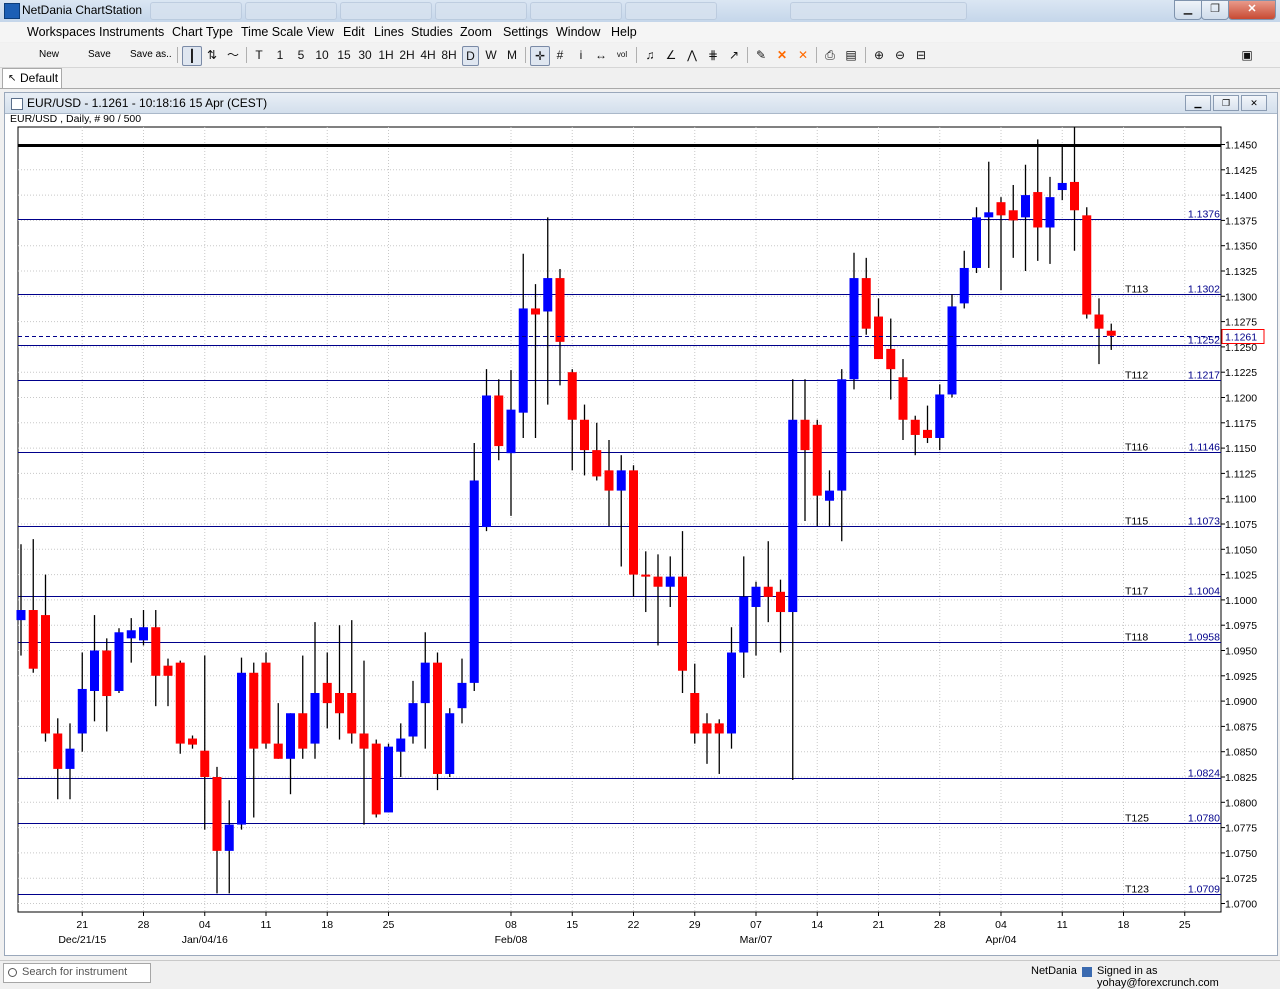 The width and height of the screenshot is (1280, 989). What do you see at coordinates (61, 32) in the screenshot?
I see `menu-workspaces: Workspaces` at bounding box center [61, 32].